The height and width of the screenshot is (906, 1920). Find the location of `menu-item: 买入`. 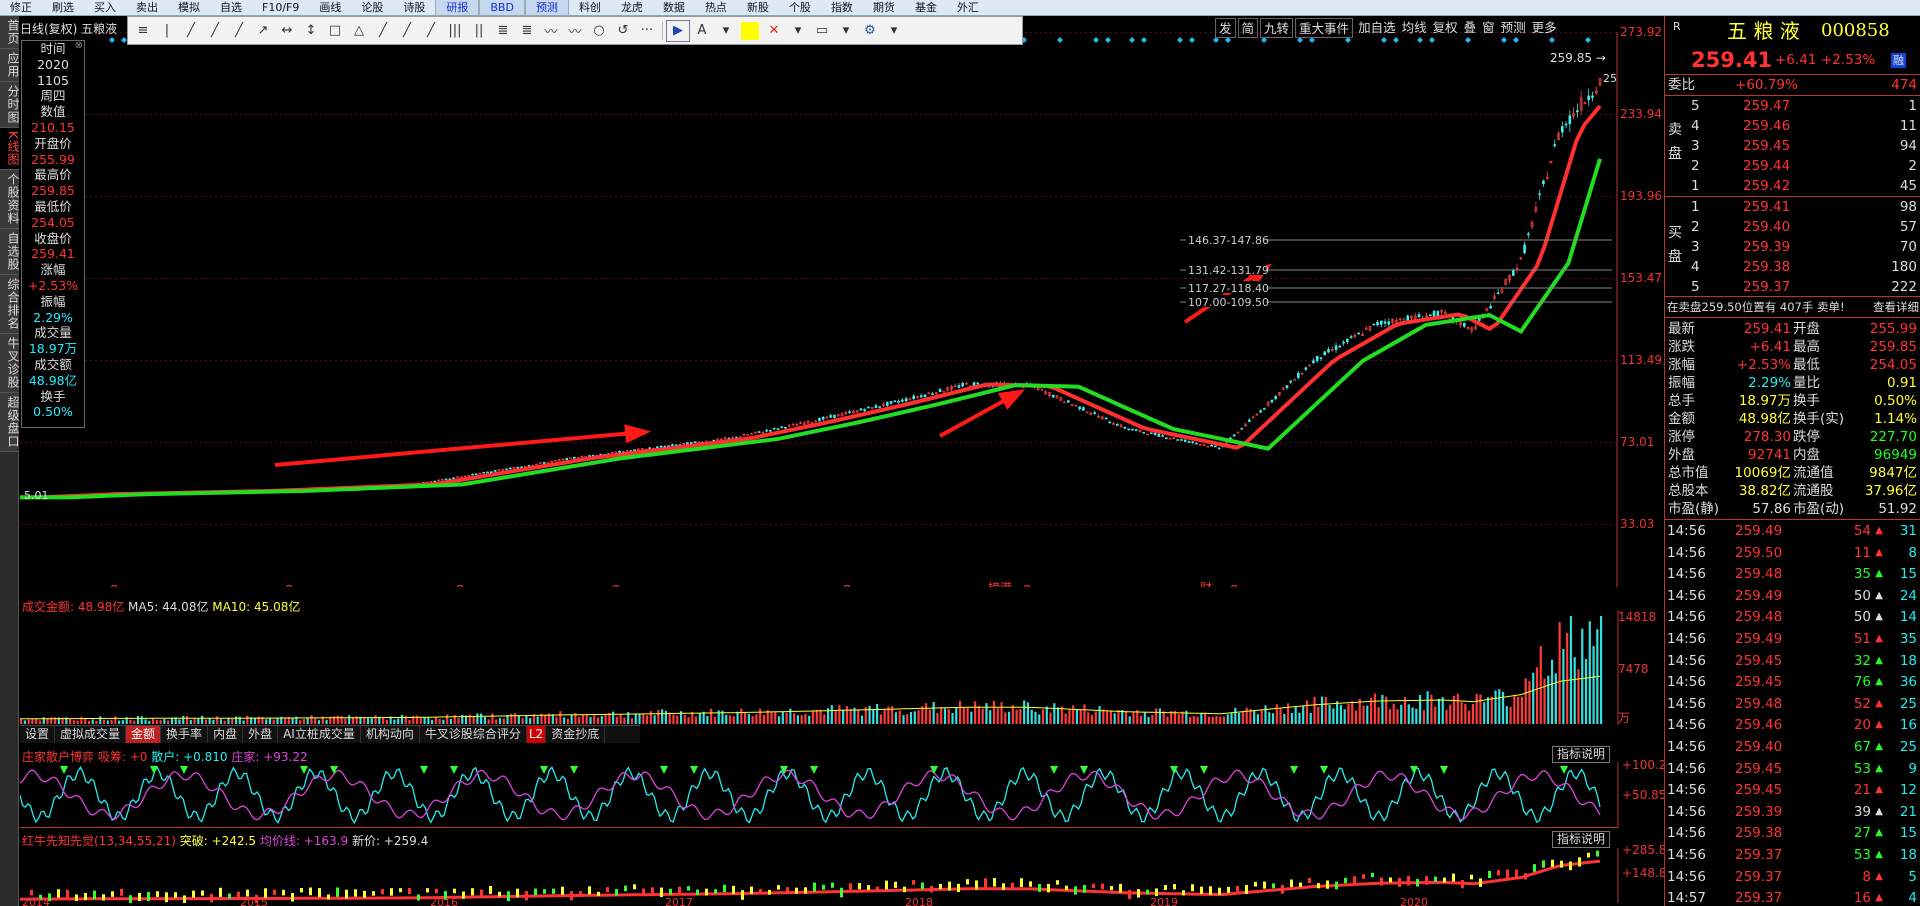

menu-item: 买入 is located at coordinates (105, 7).